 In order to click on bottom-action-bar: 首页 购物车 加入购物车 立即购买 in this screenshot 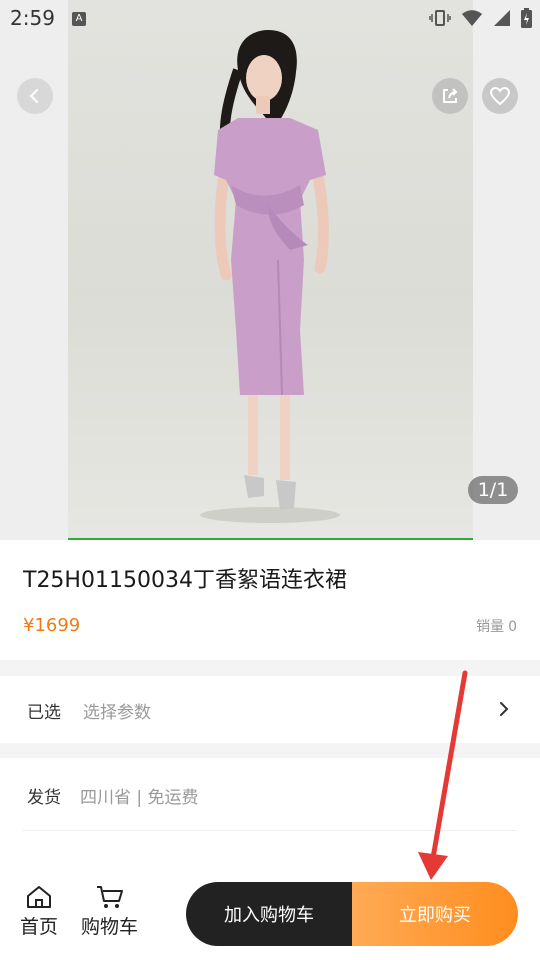, I will do `click(270, 910)`.